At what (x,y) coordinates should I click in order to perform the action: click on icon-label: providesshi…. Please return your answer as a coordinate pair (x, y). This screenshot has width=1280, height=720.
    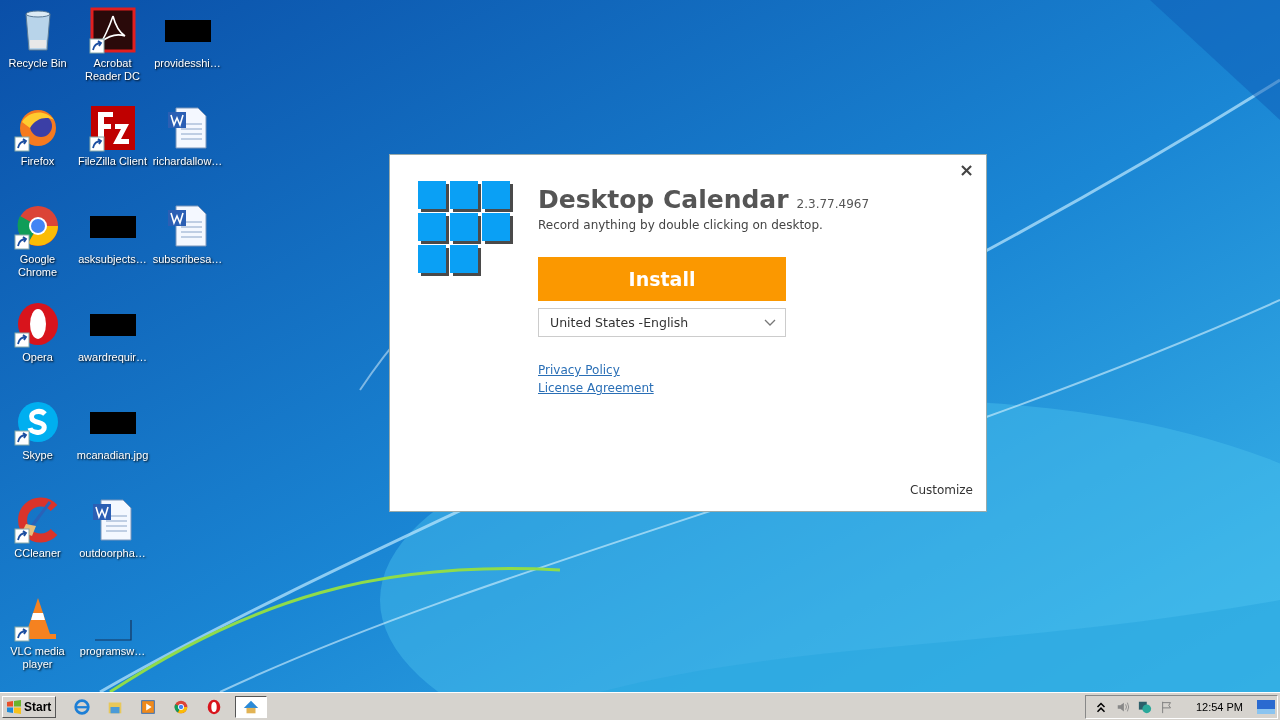
    Looking at the image, I should click on (187, 63).